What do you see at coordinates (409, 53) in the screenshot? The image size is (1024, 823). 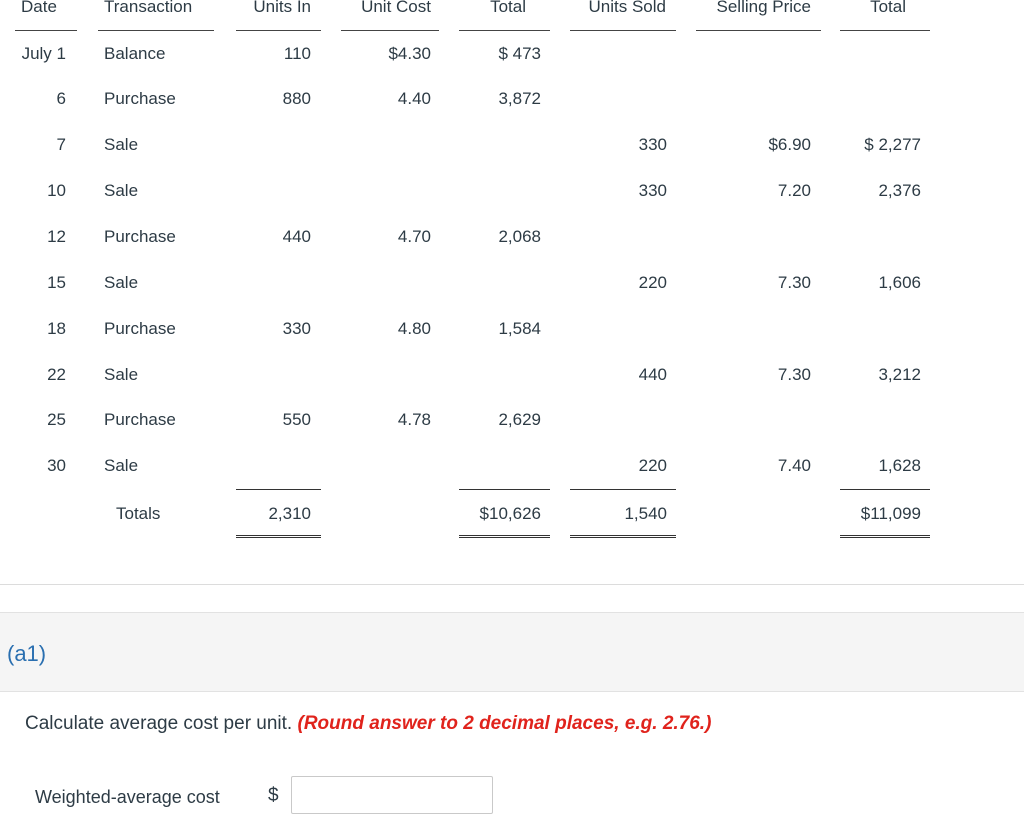 I see `row-unit-cost: $4.30` at bounding box center [409, 53].